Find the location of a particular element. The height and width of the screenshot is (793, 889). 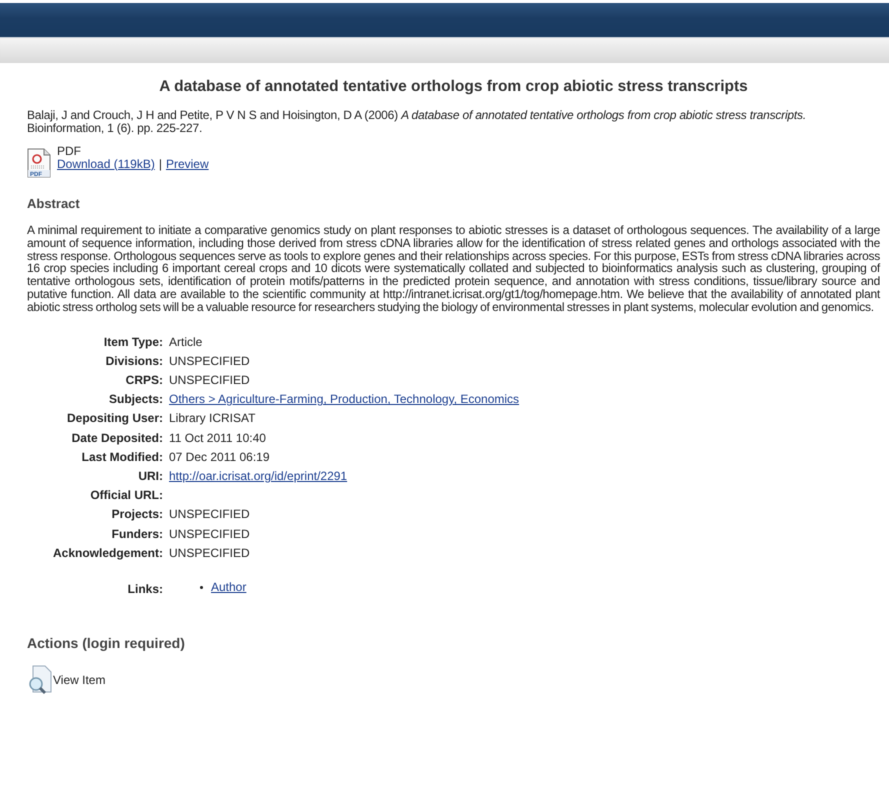

field-link: http://oar.icrisat.org/id/eprint/2291 is located at coordinates (344, 476).